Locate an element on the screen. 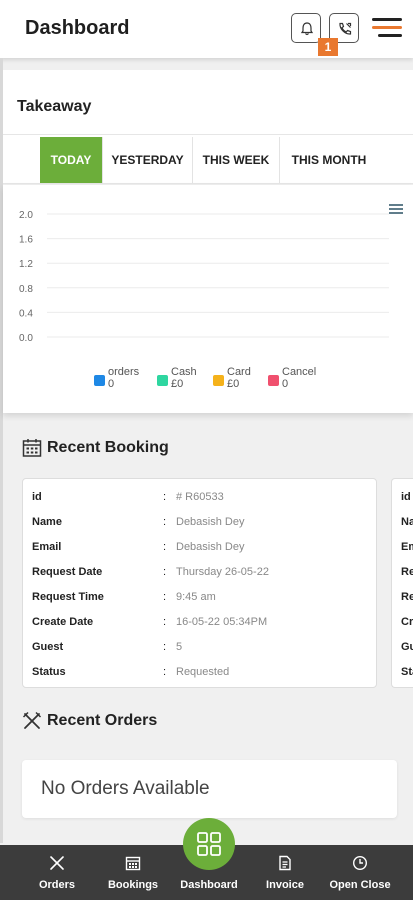 The height and width of the screenshot is (900, 413). takeaway-title: Takeaway is located at coordinates (54, 106).